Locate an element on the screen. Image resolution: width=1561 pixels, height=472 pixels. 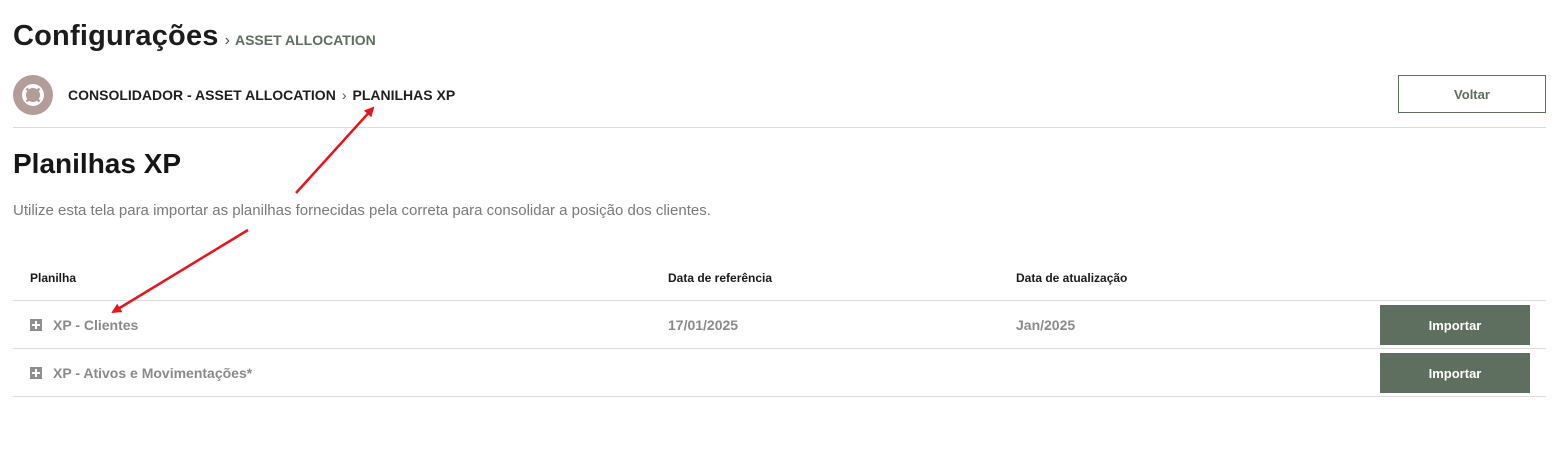
chevron-right-icon: › is located at coordinates (344, 95).